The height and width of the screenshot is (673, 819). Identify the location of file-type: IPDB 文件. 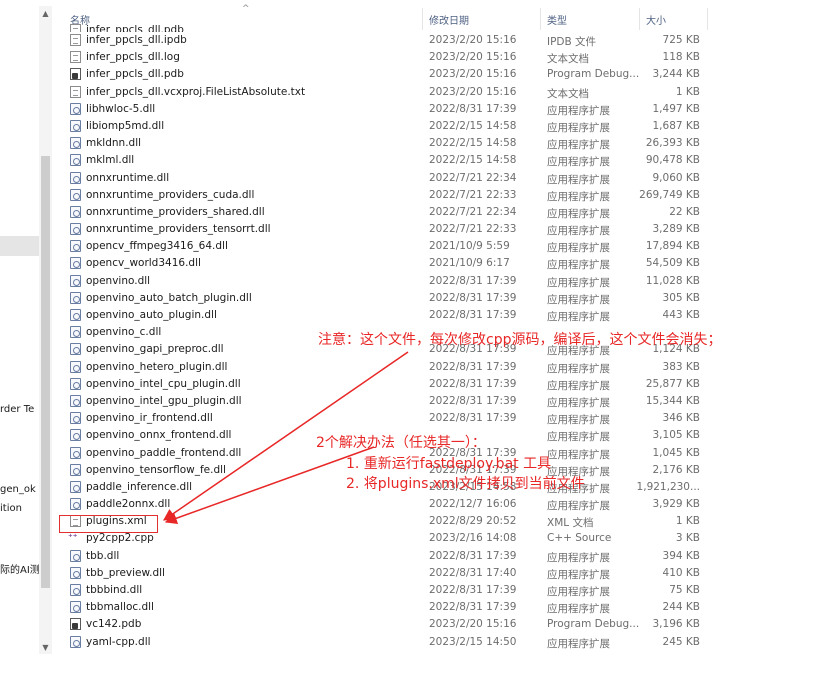
(572, 42).